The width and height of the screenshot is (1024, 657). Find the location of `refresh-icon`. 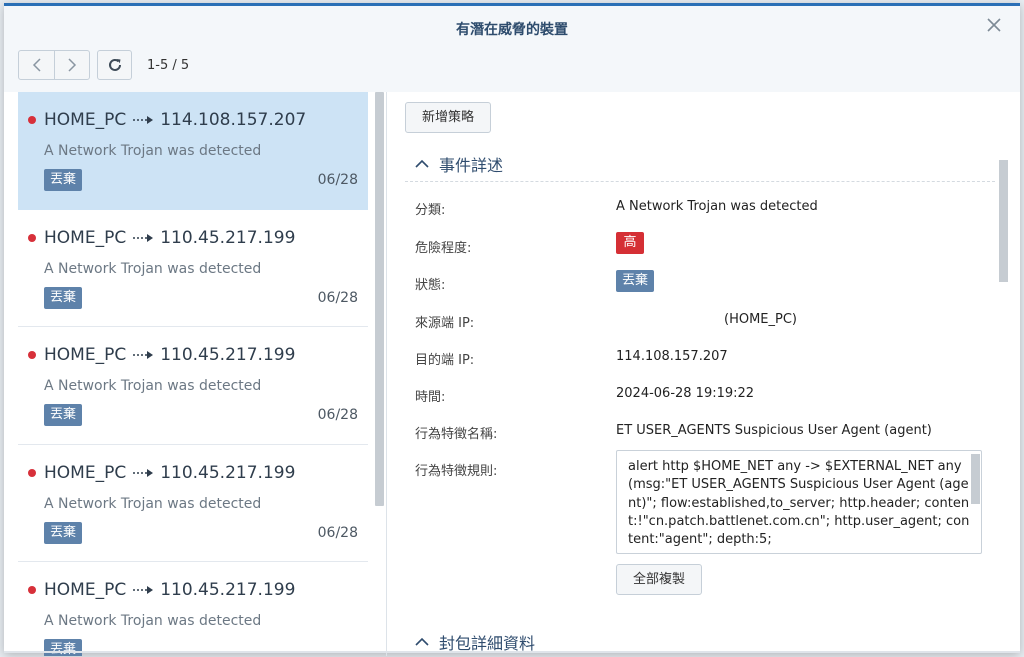

refresh-icon is located at coordinates (114, 64).